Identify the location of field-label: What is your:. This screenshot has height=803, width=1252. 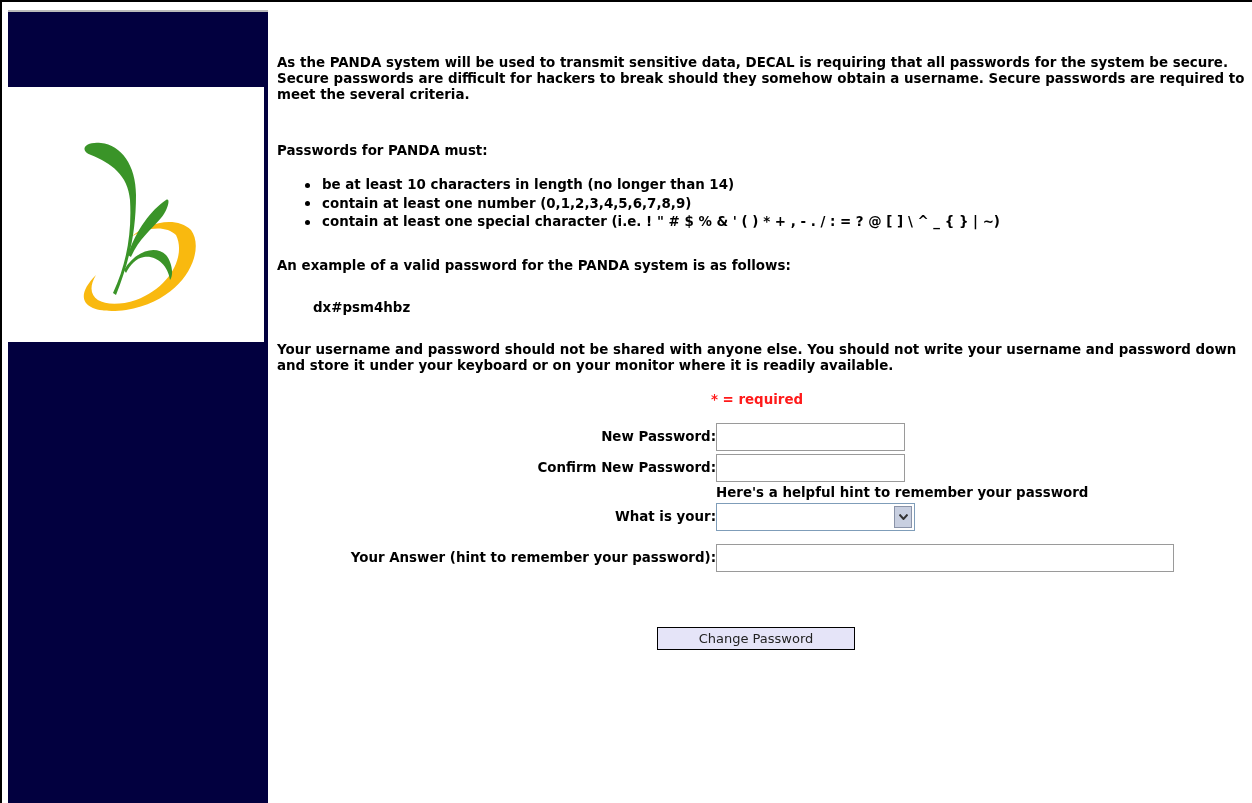
(664, 516).